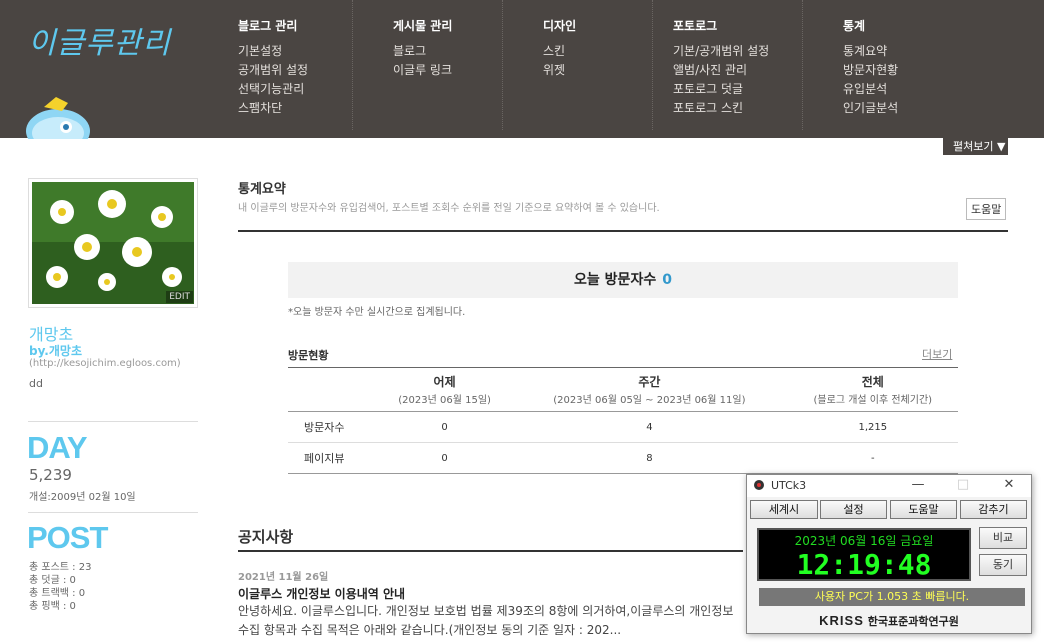 This screenshot has height=642, width=1044. What do you see at coordinates (872, 458) in the screenshot?
I see `cell: -` at bounding box center [872, 458].